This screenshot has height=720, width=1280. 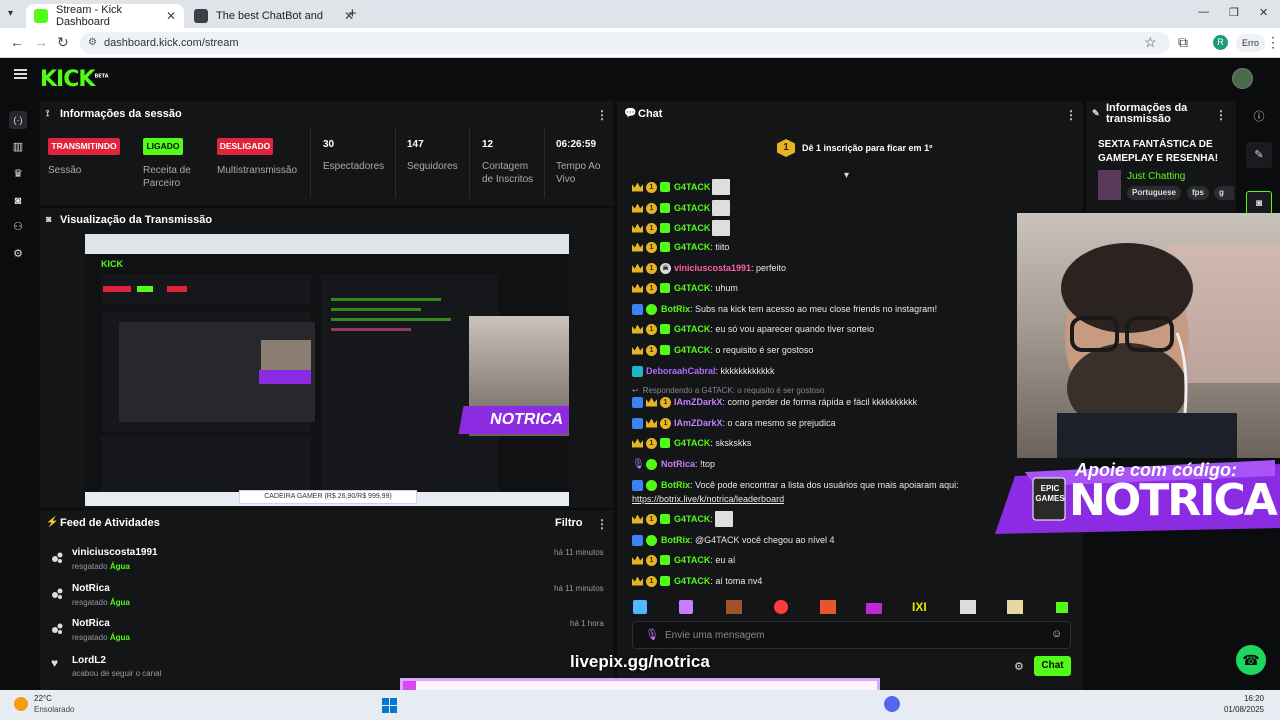 What do you see at coordinates (625, 43) in the screenshot?
I see `url-field: ⚙ dashboard.kick.com/stream` at bounding box center [625, 43].